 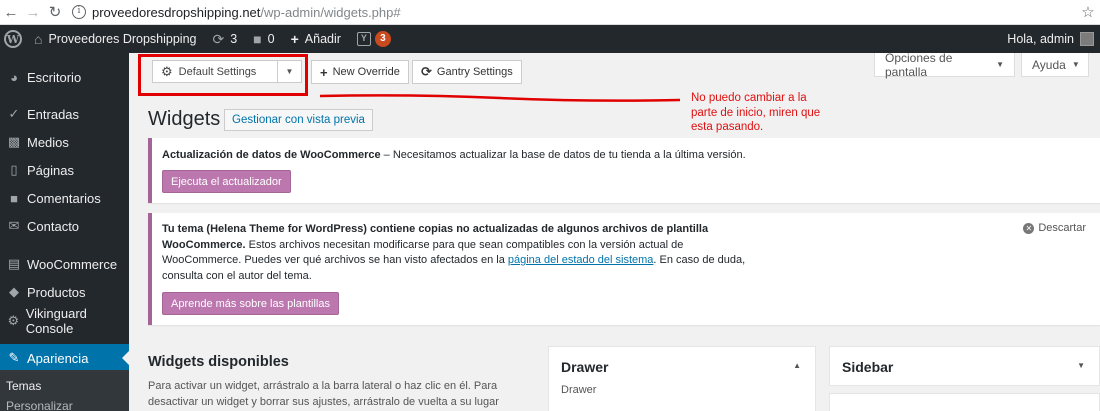 What do you see at coordinates (919, 64) in the screenshot?
I see `screen-options-label: Opciones de pantalla` at bounding box center [919, 64].